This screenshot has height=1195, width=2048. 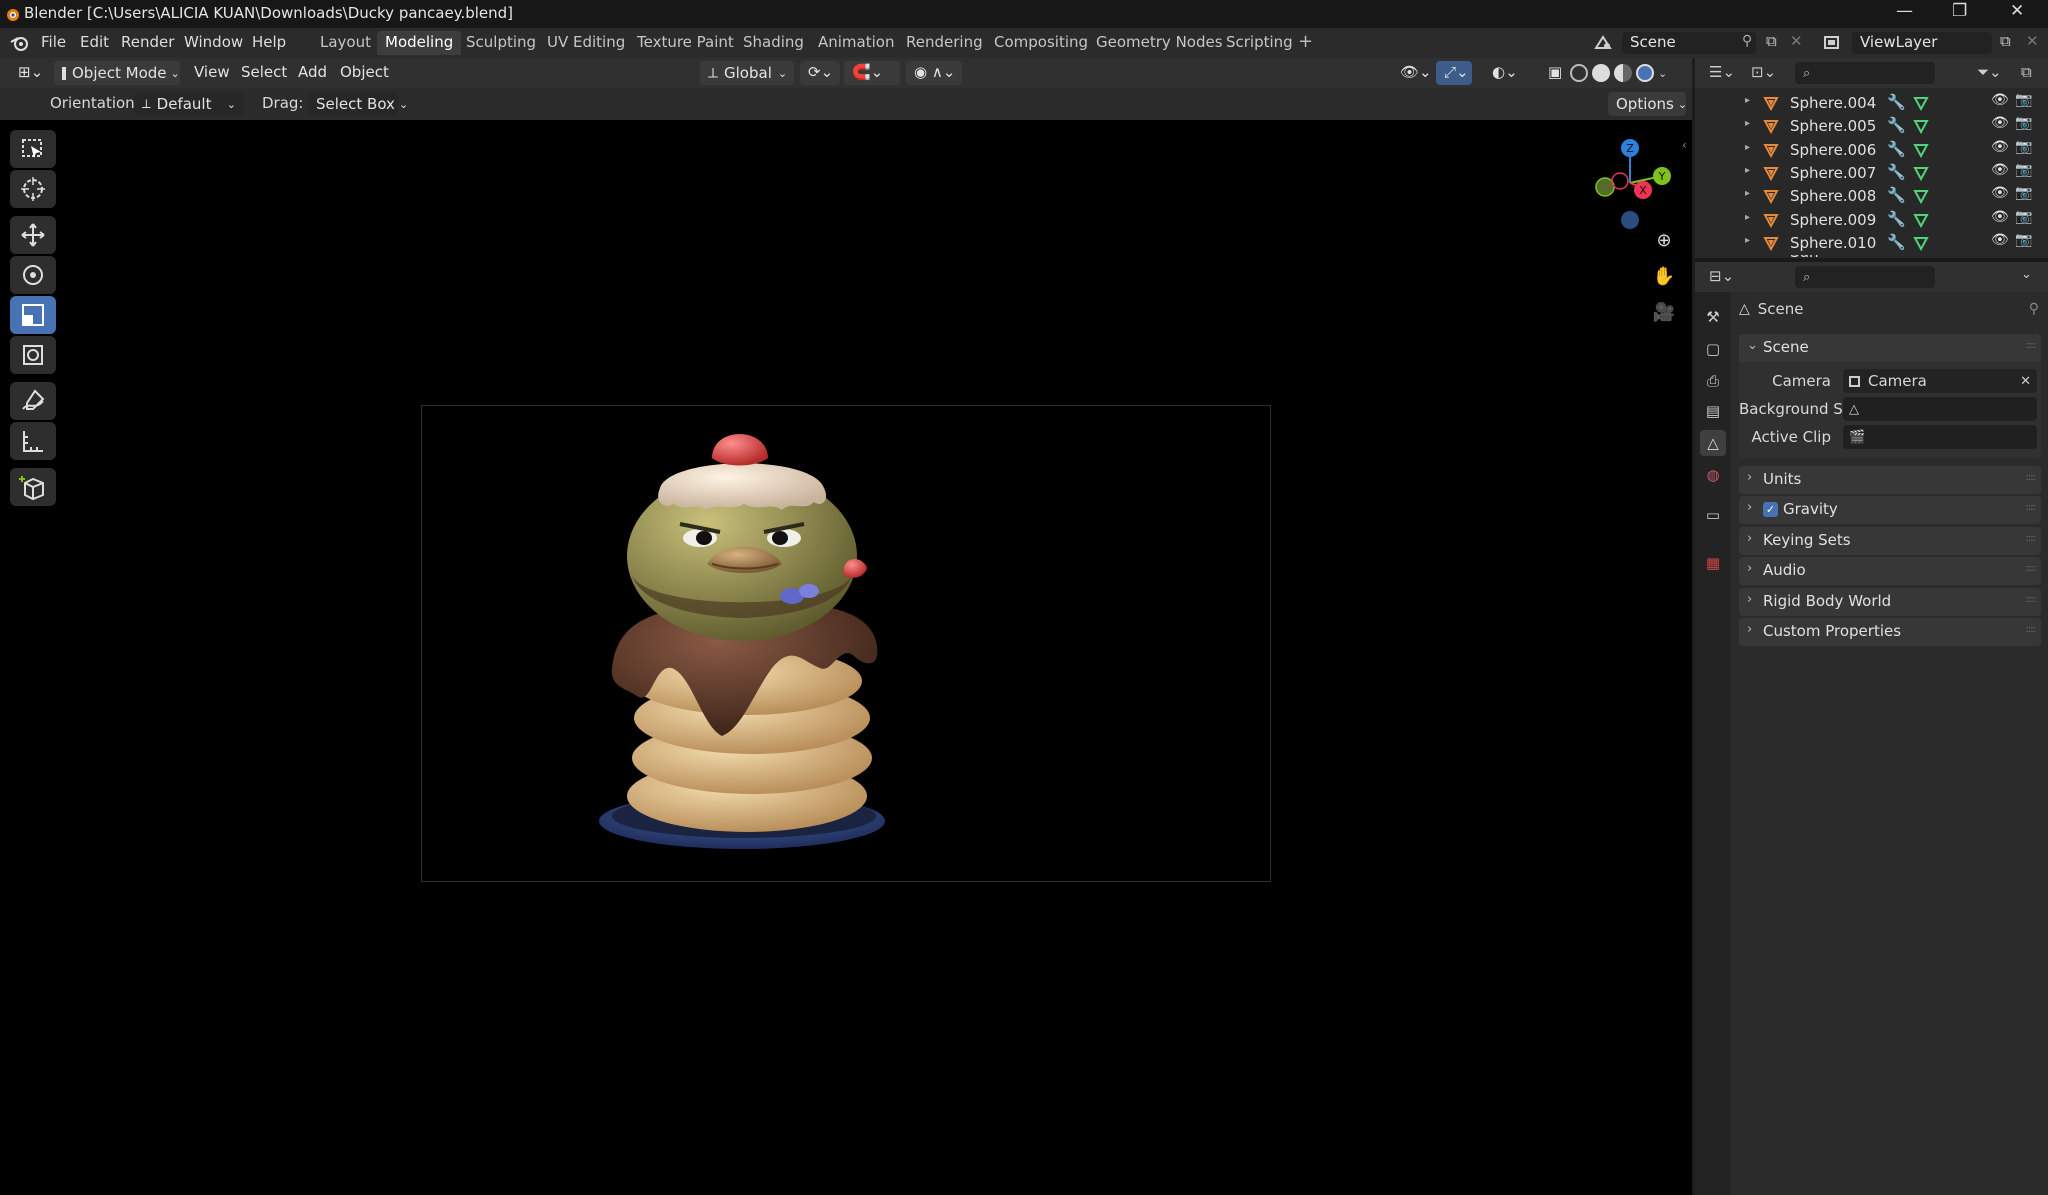 What do you see at coordinates (501, 43) in the screenshot?
I see `tab-sculpting: Sculpting` at bounding box center [501, 43].